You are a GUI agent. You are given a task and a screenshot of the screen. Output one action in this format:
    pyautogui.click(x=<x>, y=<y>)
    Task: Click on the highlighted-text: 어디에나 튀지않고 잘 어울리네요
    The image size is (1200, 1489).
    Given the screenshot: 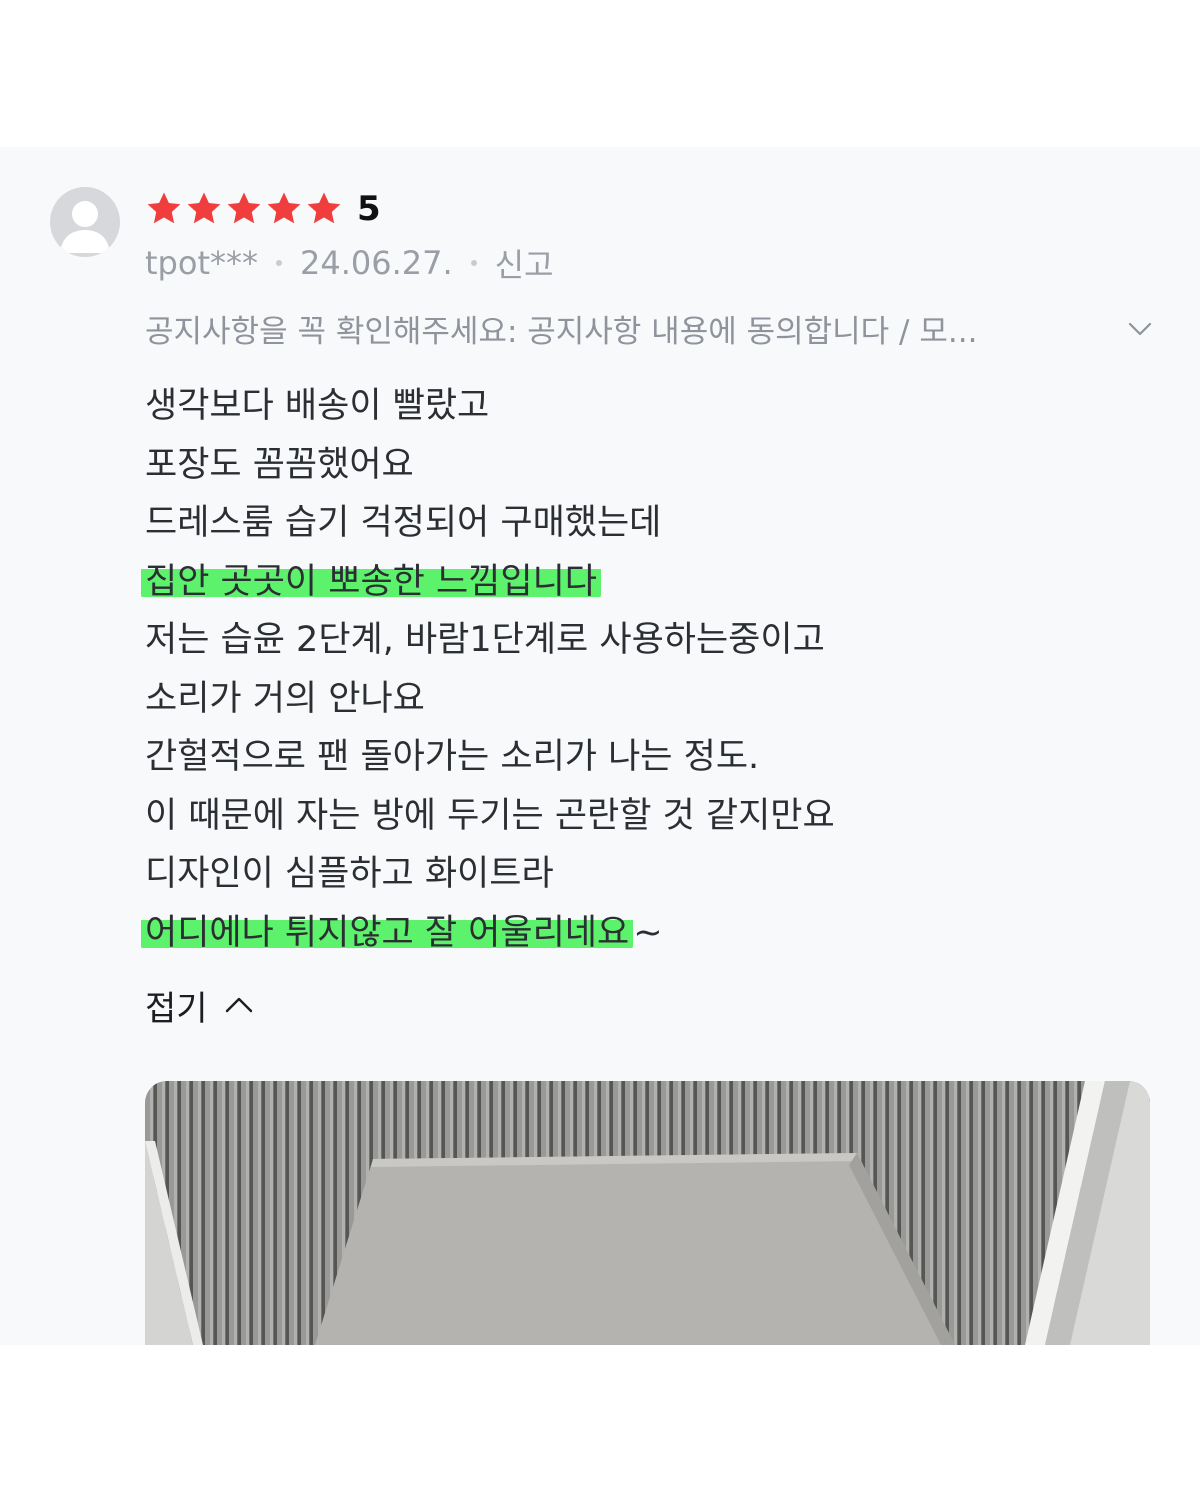 What is the action you would take?
    pyautogui.click(x=387, y=932)
    